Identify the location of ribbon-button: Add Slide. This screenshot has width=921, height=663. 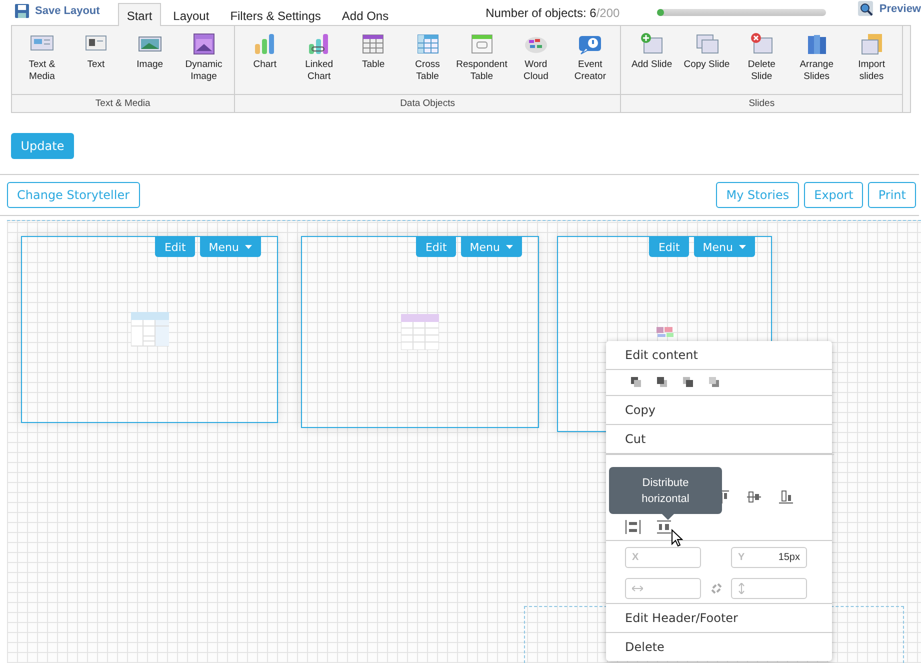
(652, 63).